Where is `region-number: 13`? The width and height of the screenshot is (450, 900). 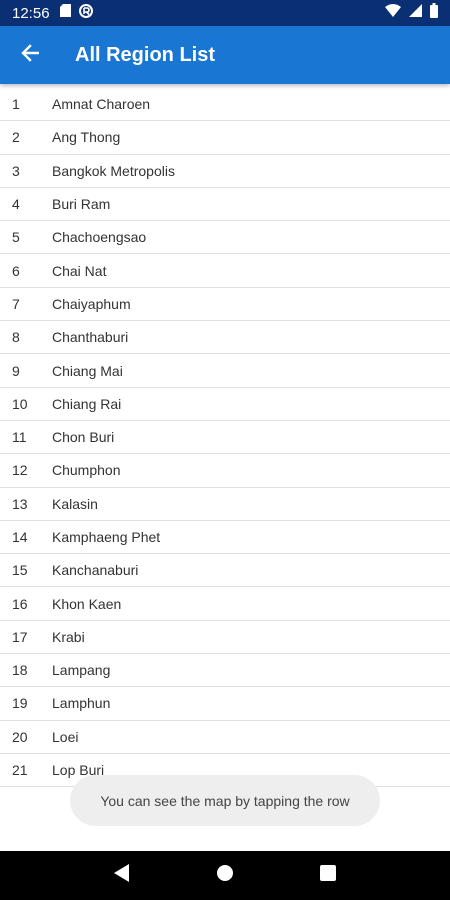
region-number: 13 is located at coordinates (20, 503).